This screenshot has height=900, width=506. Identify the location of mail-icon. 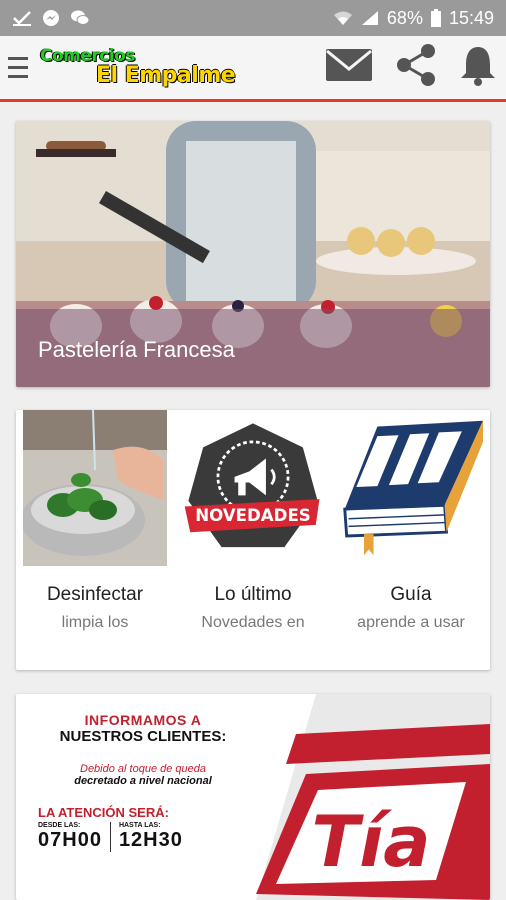
(349, 67).